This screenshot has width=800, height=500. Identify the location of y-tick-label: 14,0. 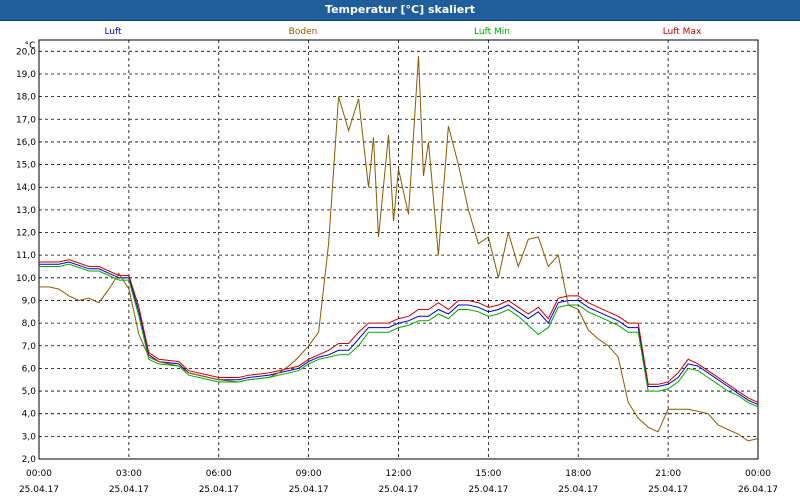
(26, 188).